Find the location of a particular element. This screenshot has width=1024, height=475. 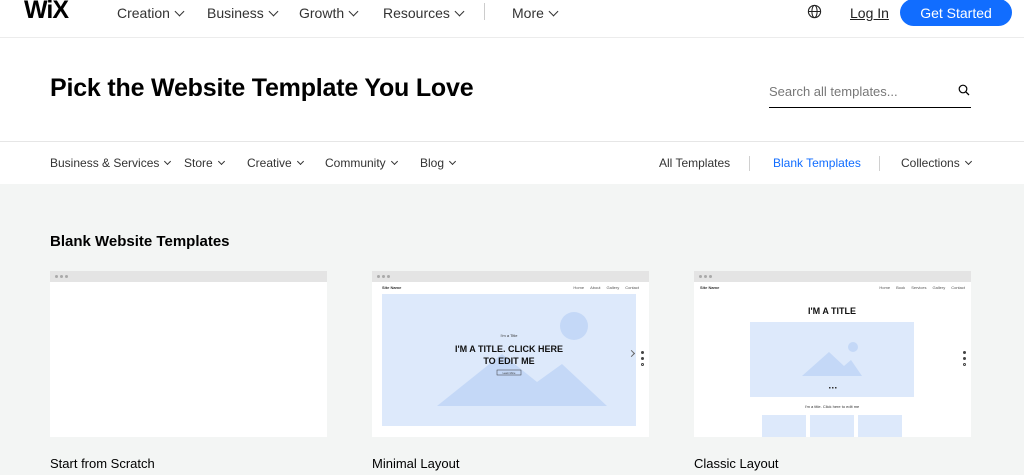

category-store: Store is located at coordinates (204, 163).